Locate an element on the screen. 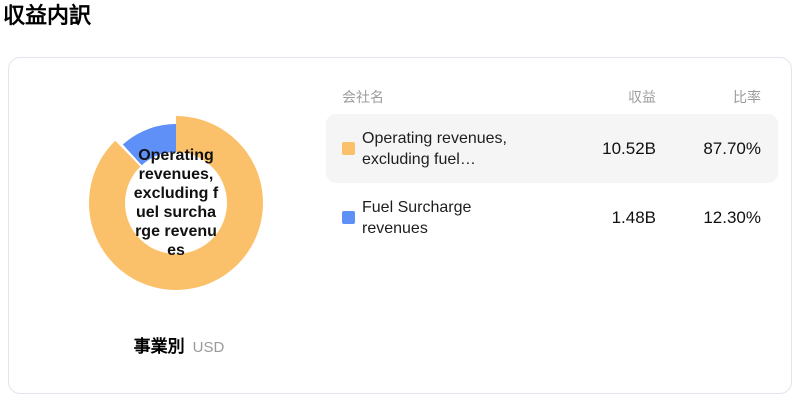 The height and width of the screenshot is (402, 800). chart-currency-label: USD is located at coordinates (208, 347).